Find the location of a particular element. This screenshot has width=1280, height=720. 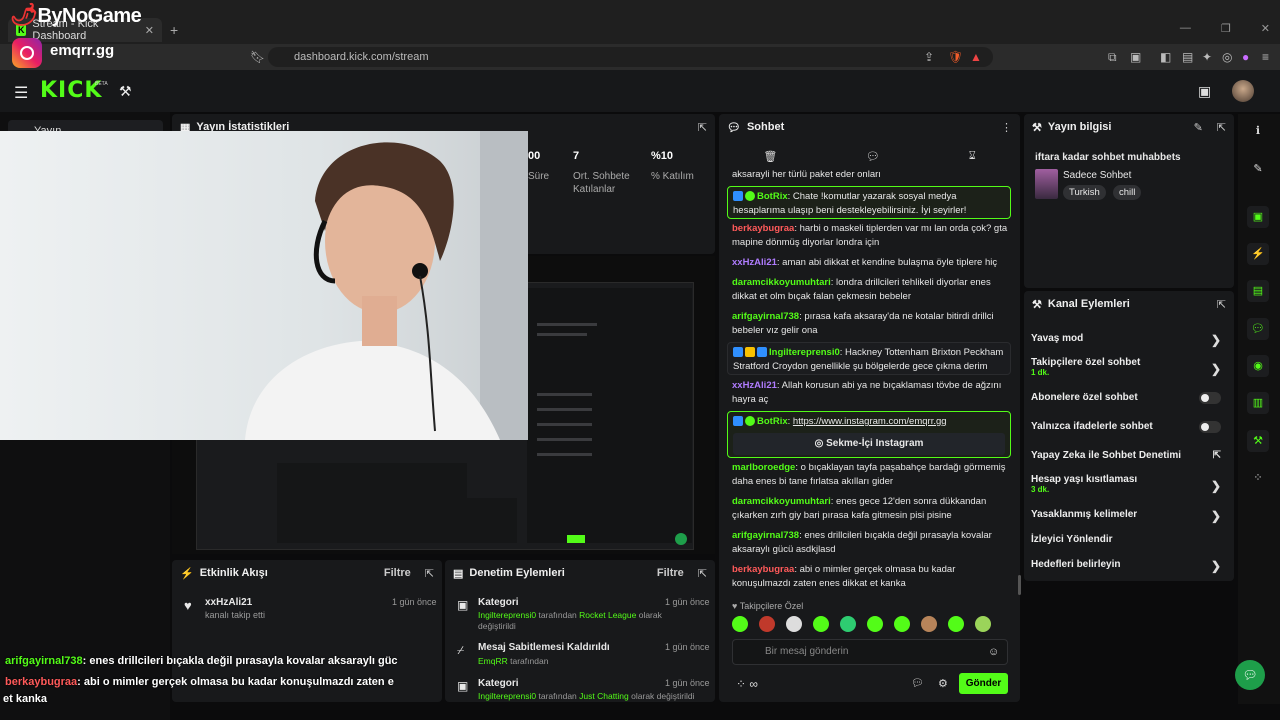

gear-icon: ⚙ is located at coordinates (943, 683).